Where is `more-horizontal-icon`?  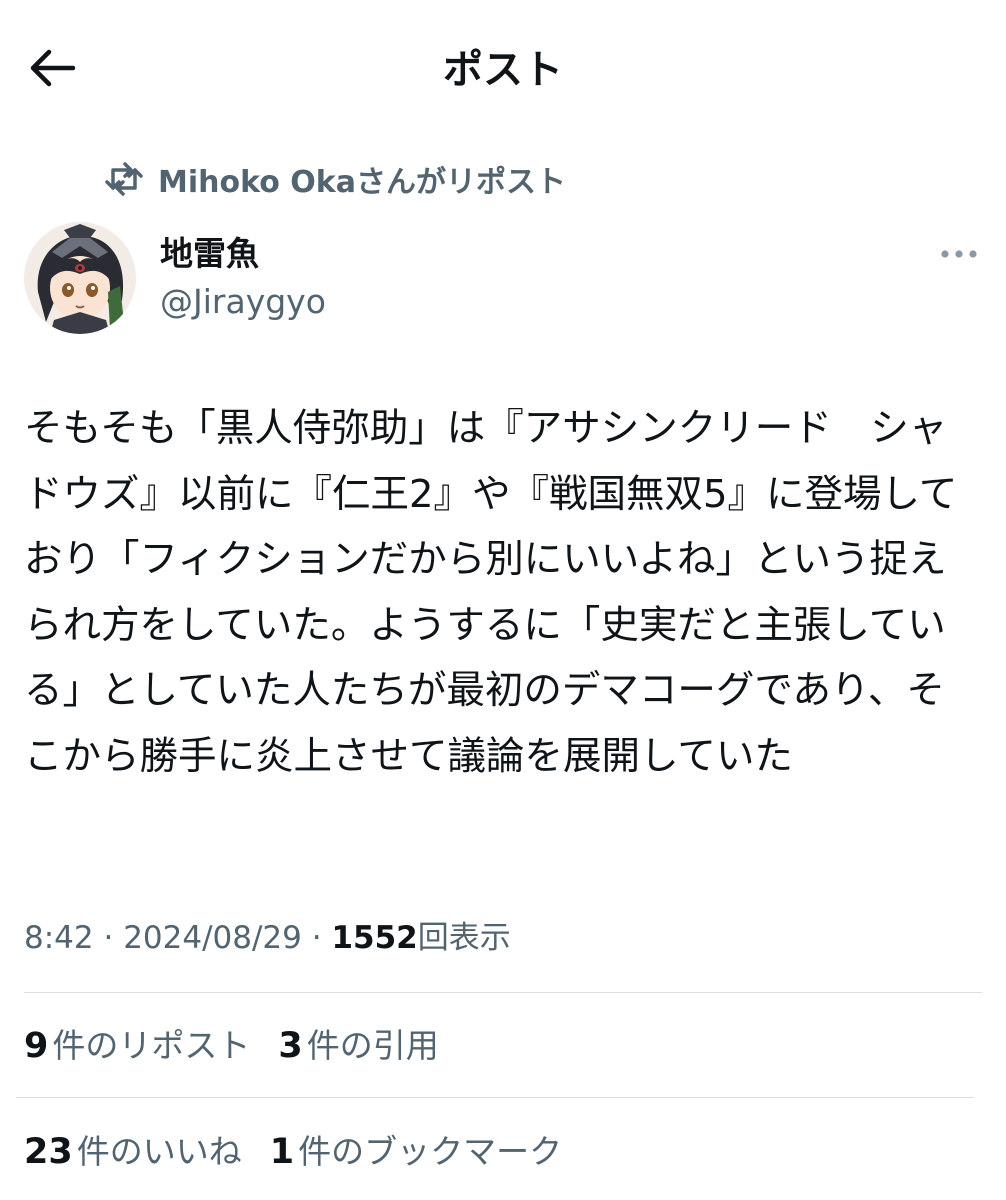
more-horizontal-icon is located at coordinates (959, 254).